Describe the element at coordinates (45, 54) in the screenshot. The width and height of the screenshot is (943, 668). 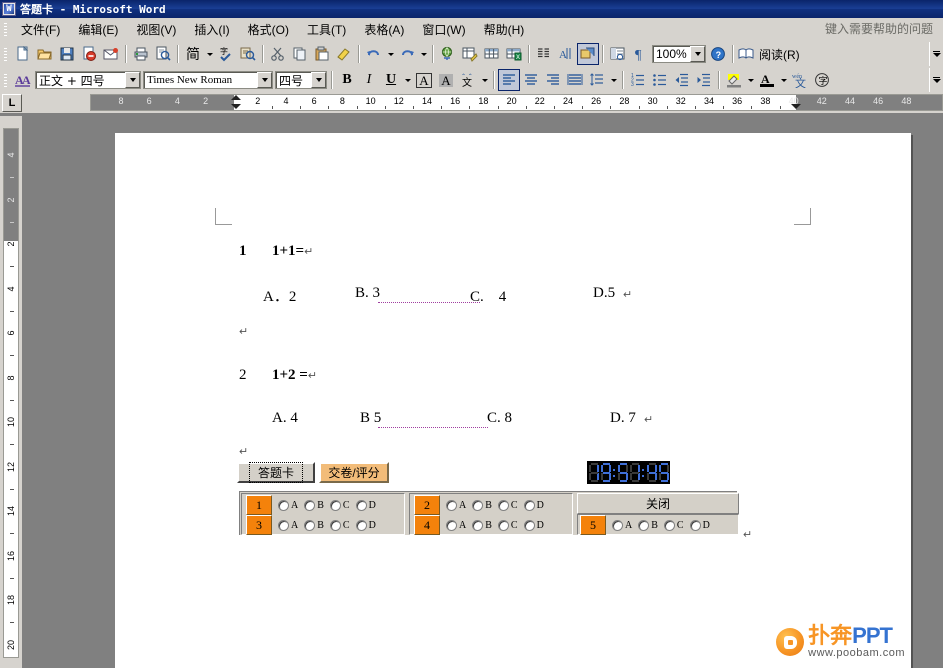
I see `open-folder-icon` at that location.